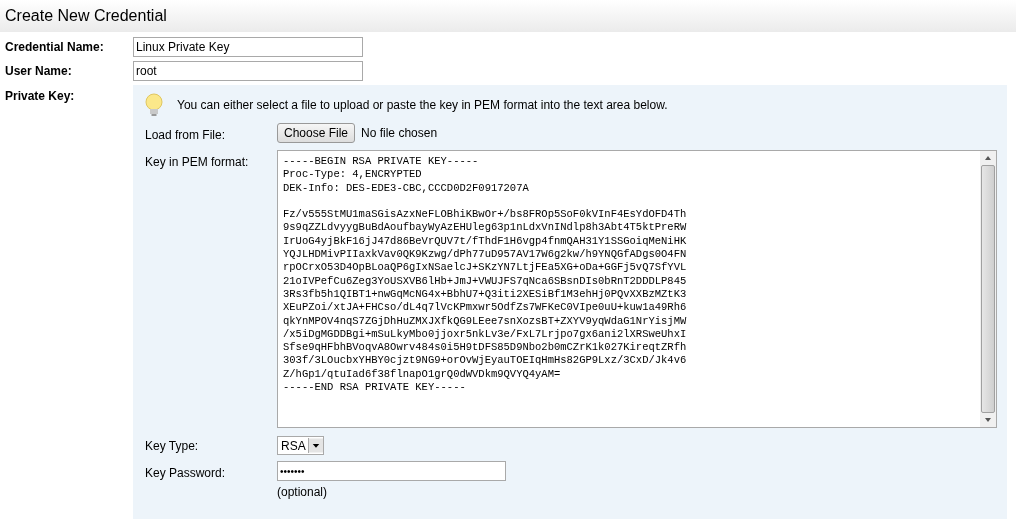 The width and height of the screenshot is (1016, 531). Describe the element at coordinates (40, 96) in the screenshot. I see `field-label: Private Key:` at that location.